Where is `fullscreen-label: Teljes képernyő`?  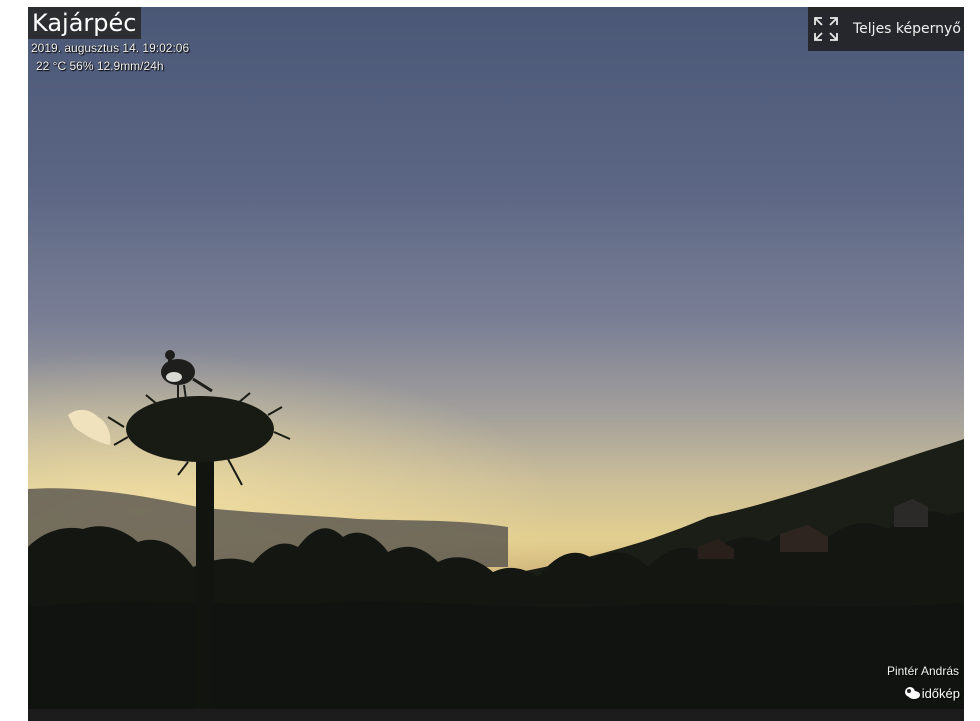
fullscreen-label: Teljes képernyő is located at coordinates (907, 29).